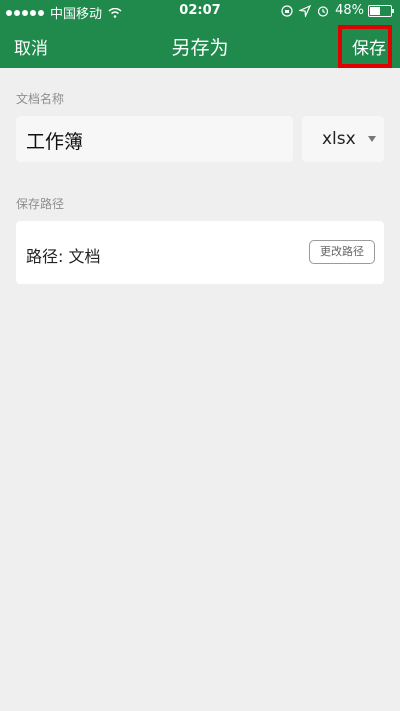 This screenshot has height=711, width=400. I want to click on alarm-icon, so click(323, 11).